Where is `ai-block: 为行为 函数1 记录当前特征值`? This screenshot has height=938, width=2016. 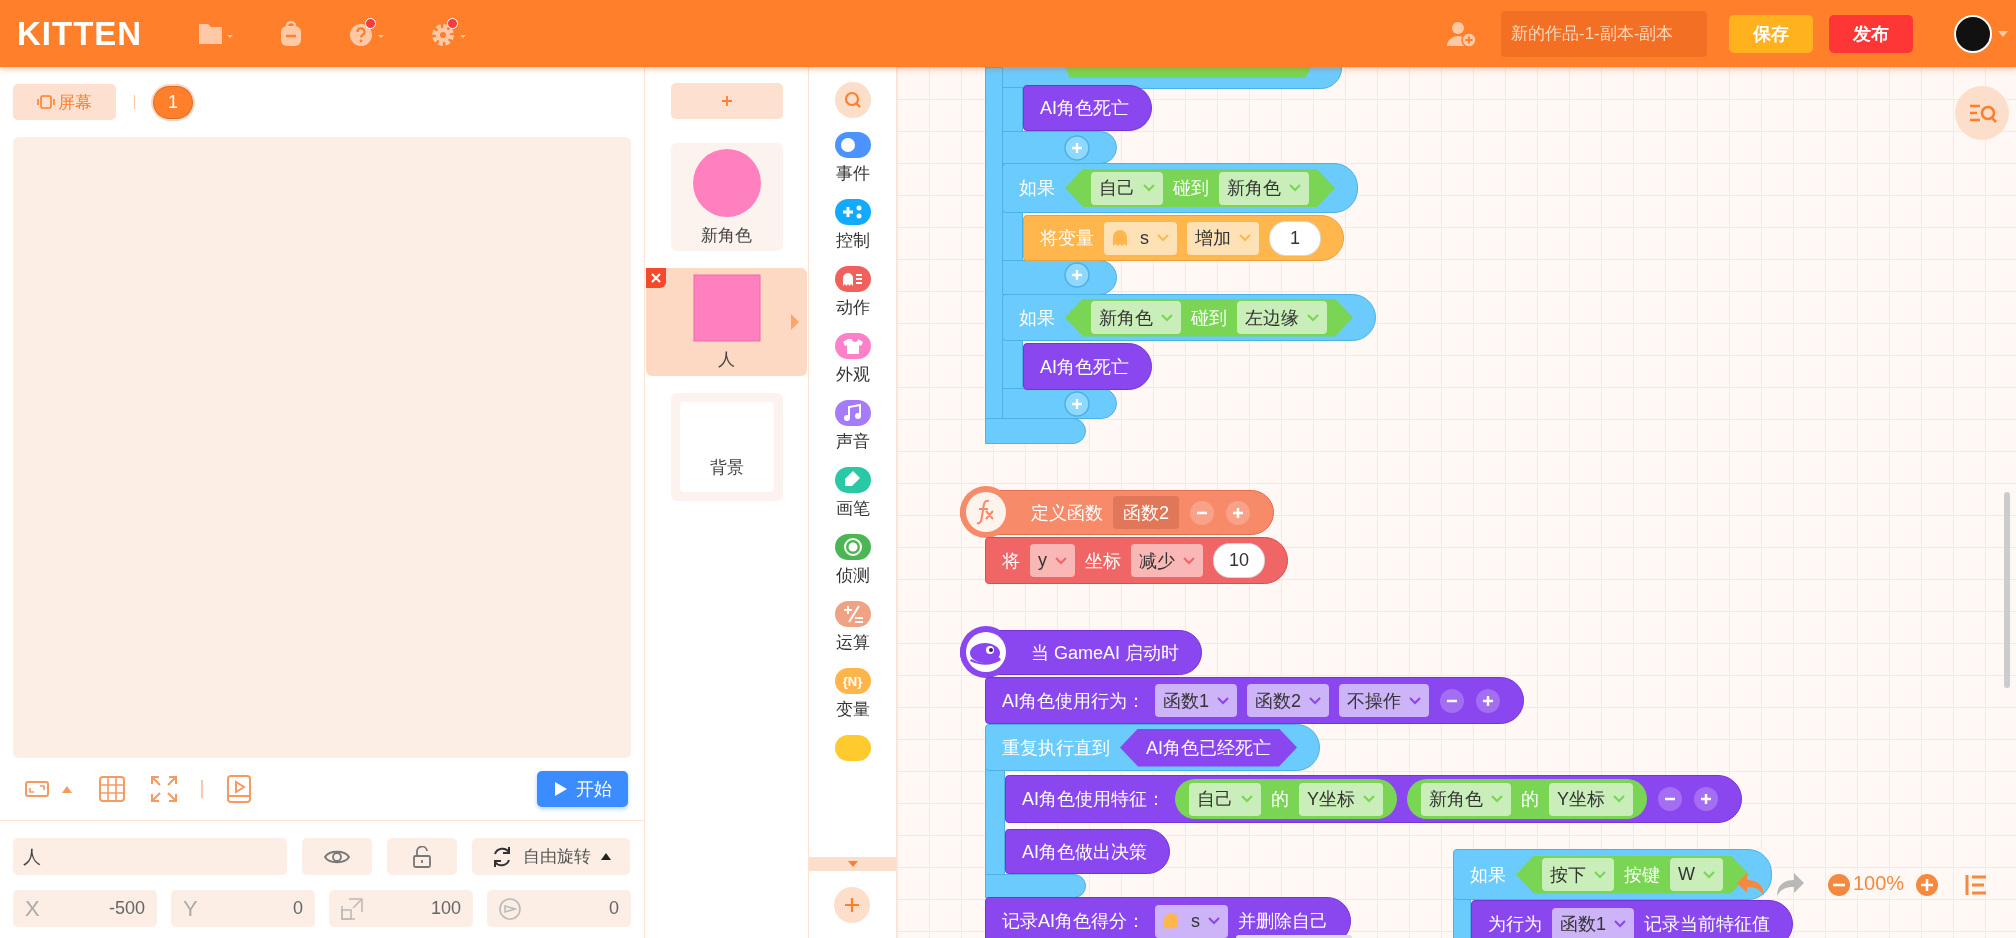
ai-block: 为行为 函数1 记录当前特征值 is located at coordinates (1632, 919).